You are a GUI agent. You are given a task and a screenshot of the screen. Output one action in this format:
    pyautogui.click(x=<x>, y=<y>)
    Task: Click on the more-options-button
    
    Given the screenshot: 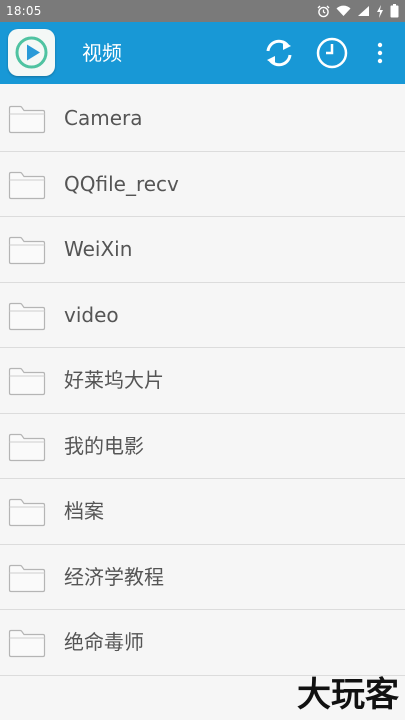 What is the action you would take?
    pyautogui.click(x=380, y=53)
    